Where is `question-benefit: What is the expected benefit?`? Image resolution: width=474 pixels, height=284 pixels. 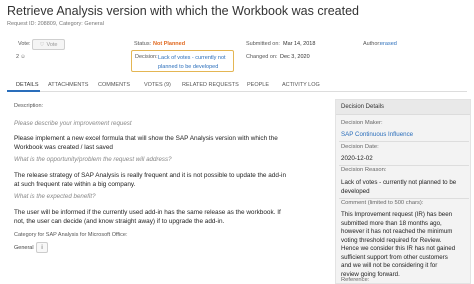 question-benefit: What is the expected benefit? is located at coordinates (55, 196).